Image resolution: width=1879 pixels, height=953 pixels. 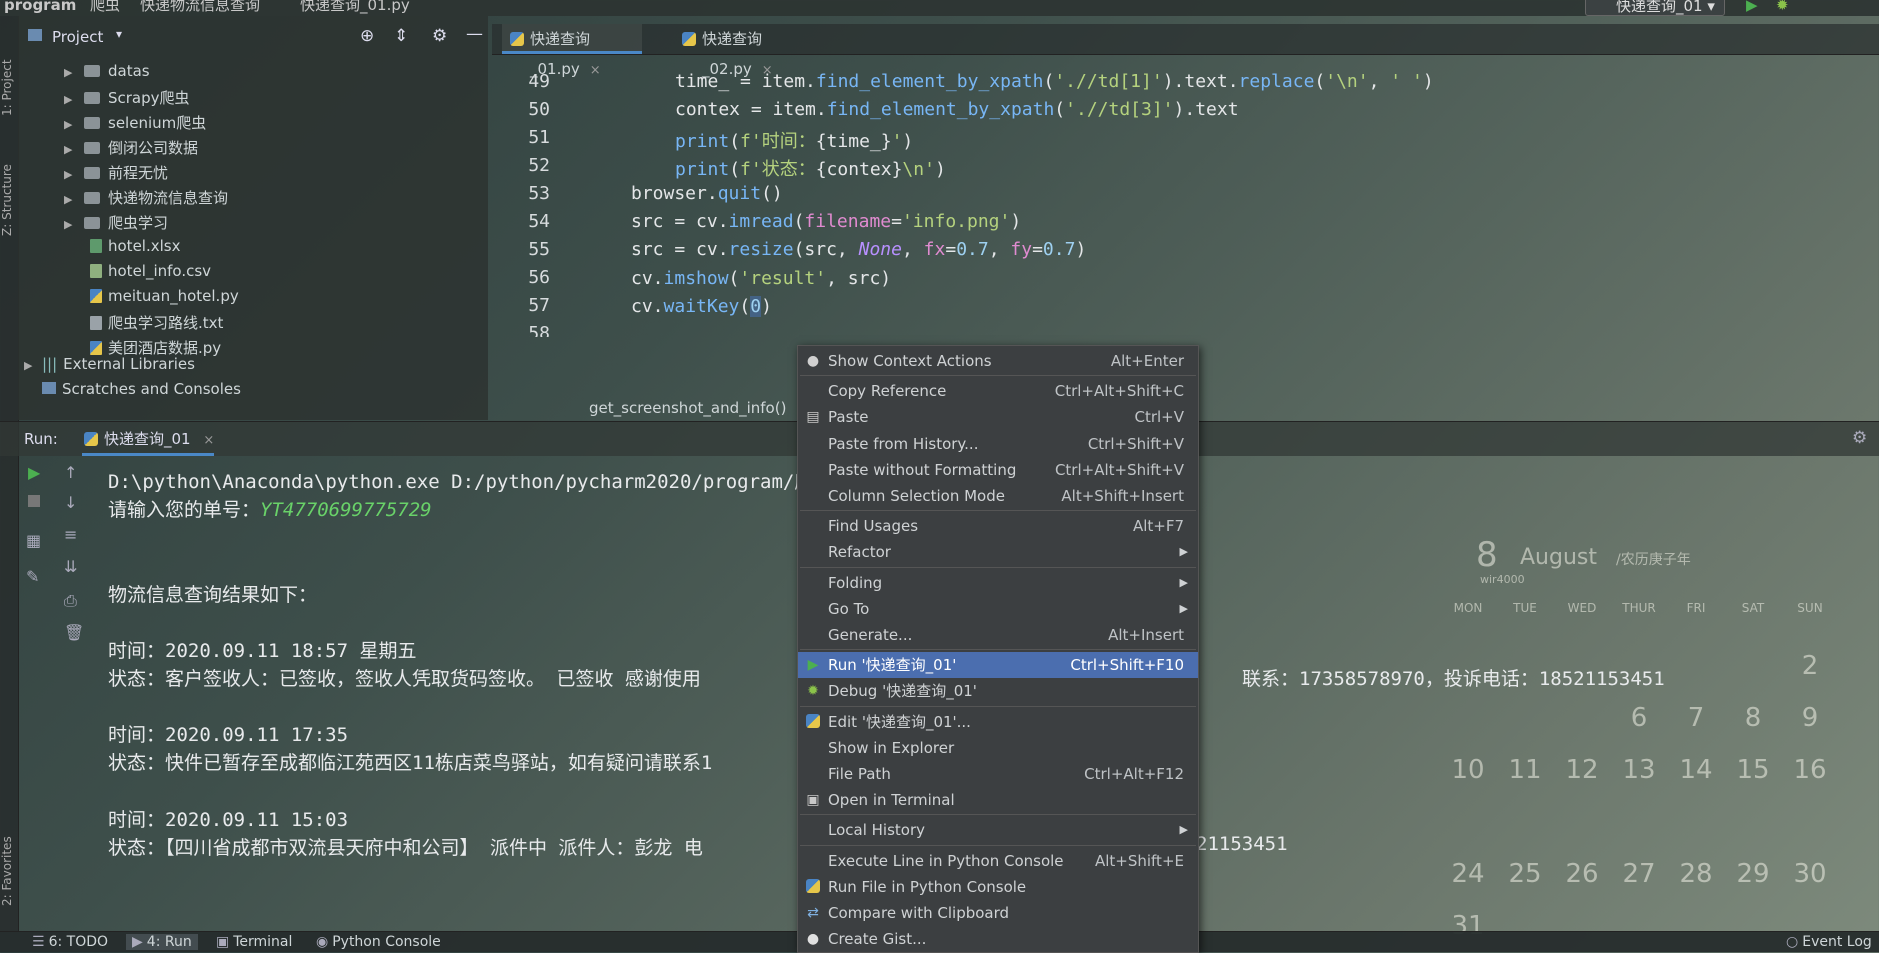 What do you see at coordinates (208, 440) in the screenshot?
I see `close-icon: ×` at bounding box center [208, 440].